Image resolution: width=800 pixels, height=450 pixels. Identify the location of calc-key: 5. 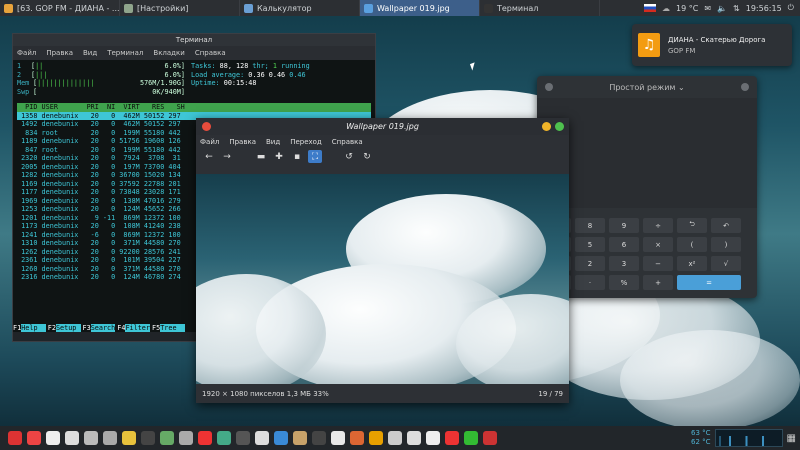
(590, 244).